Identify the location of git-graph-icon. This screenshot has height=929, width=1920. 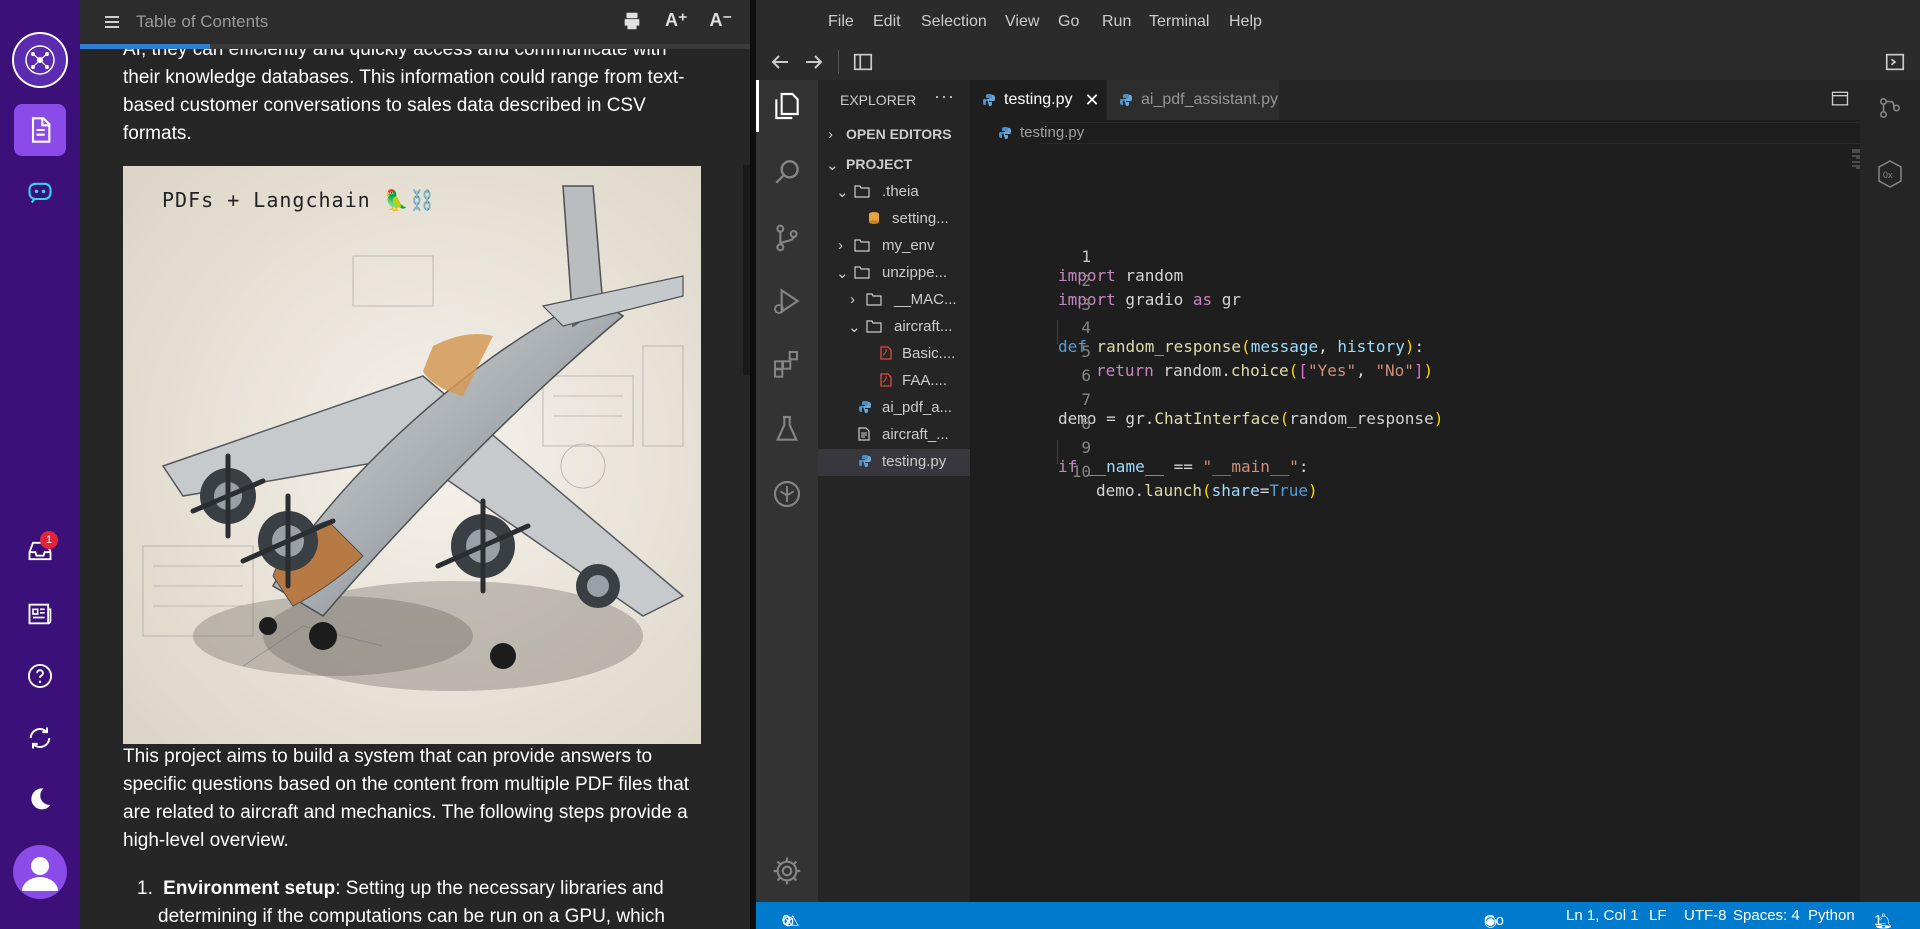
(1890, 108).